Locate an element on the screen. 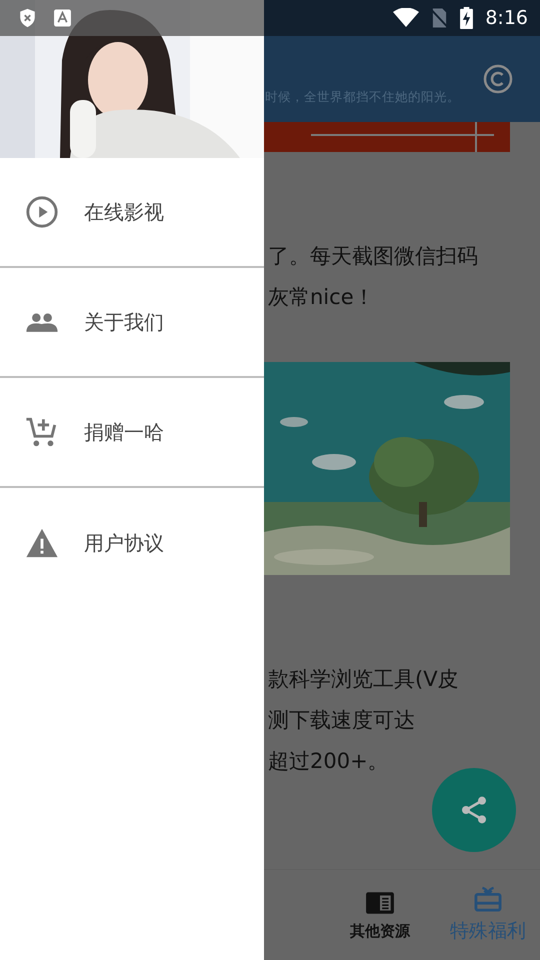  wifi-icon is located at coordinates (406, 18).